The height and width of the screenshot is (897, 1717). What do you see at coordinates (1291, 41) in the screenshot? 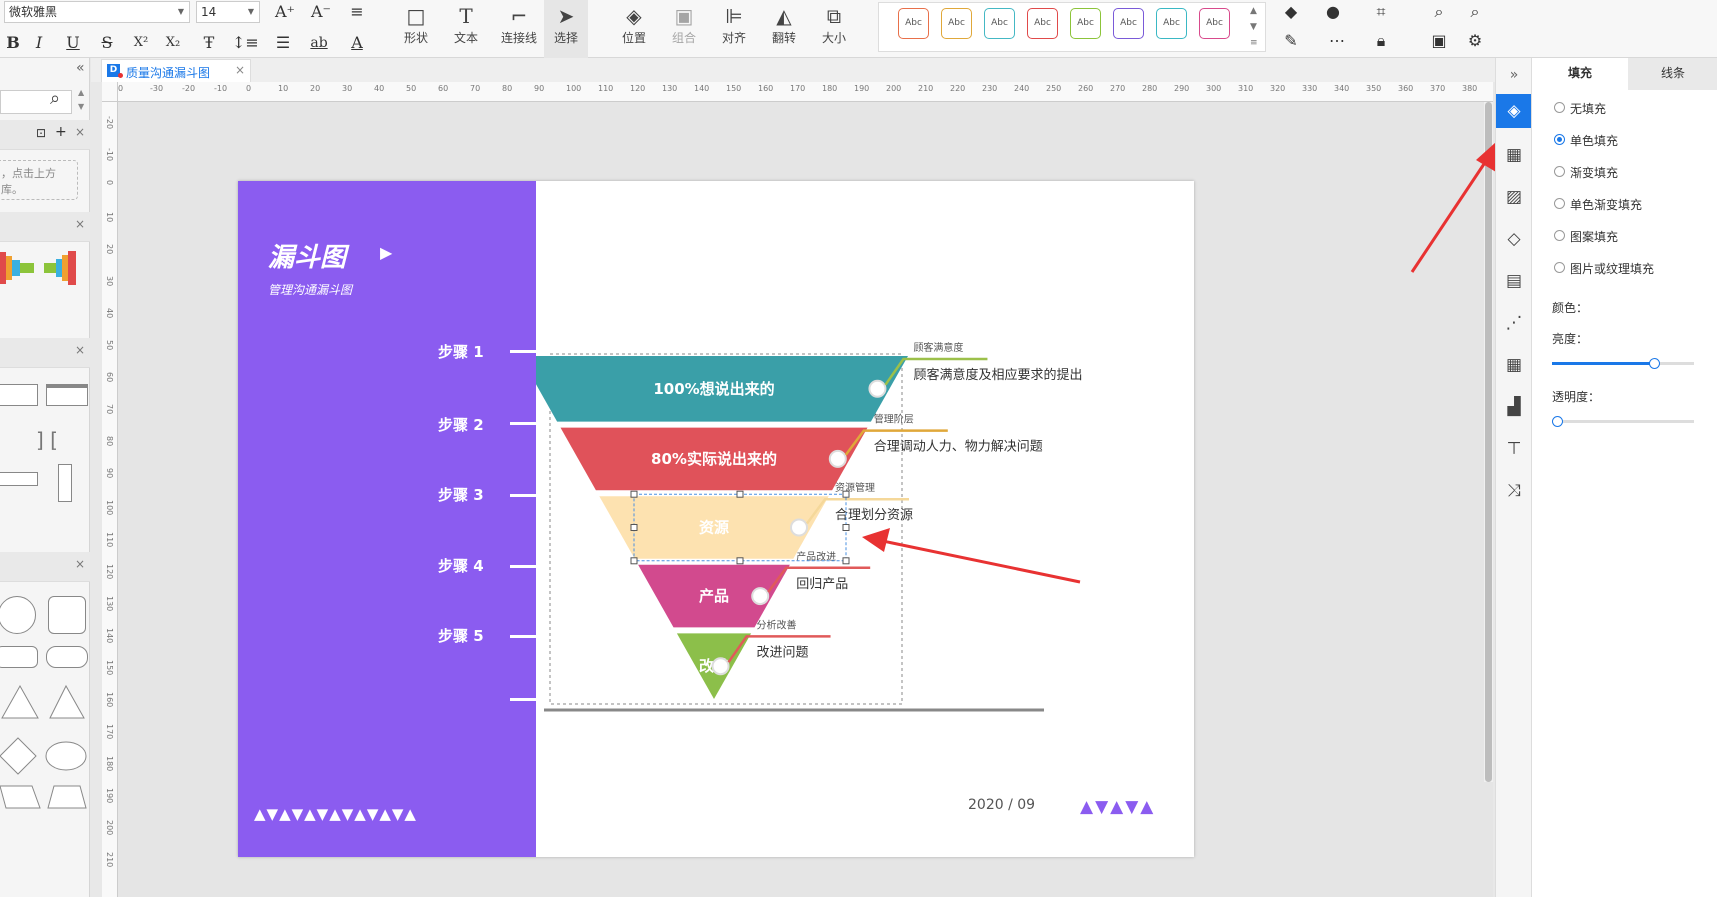
I see `line-color-icon: ✎` at bounding box center [1291, 41].